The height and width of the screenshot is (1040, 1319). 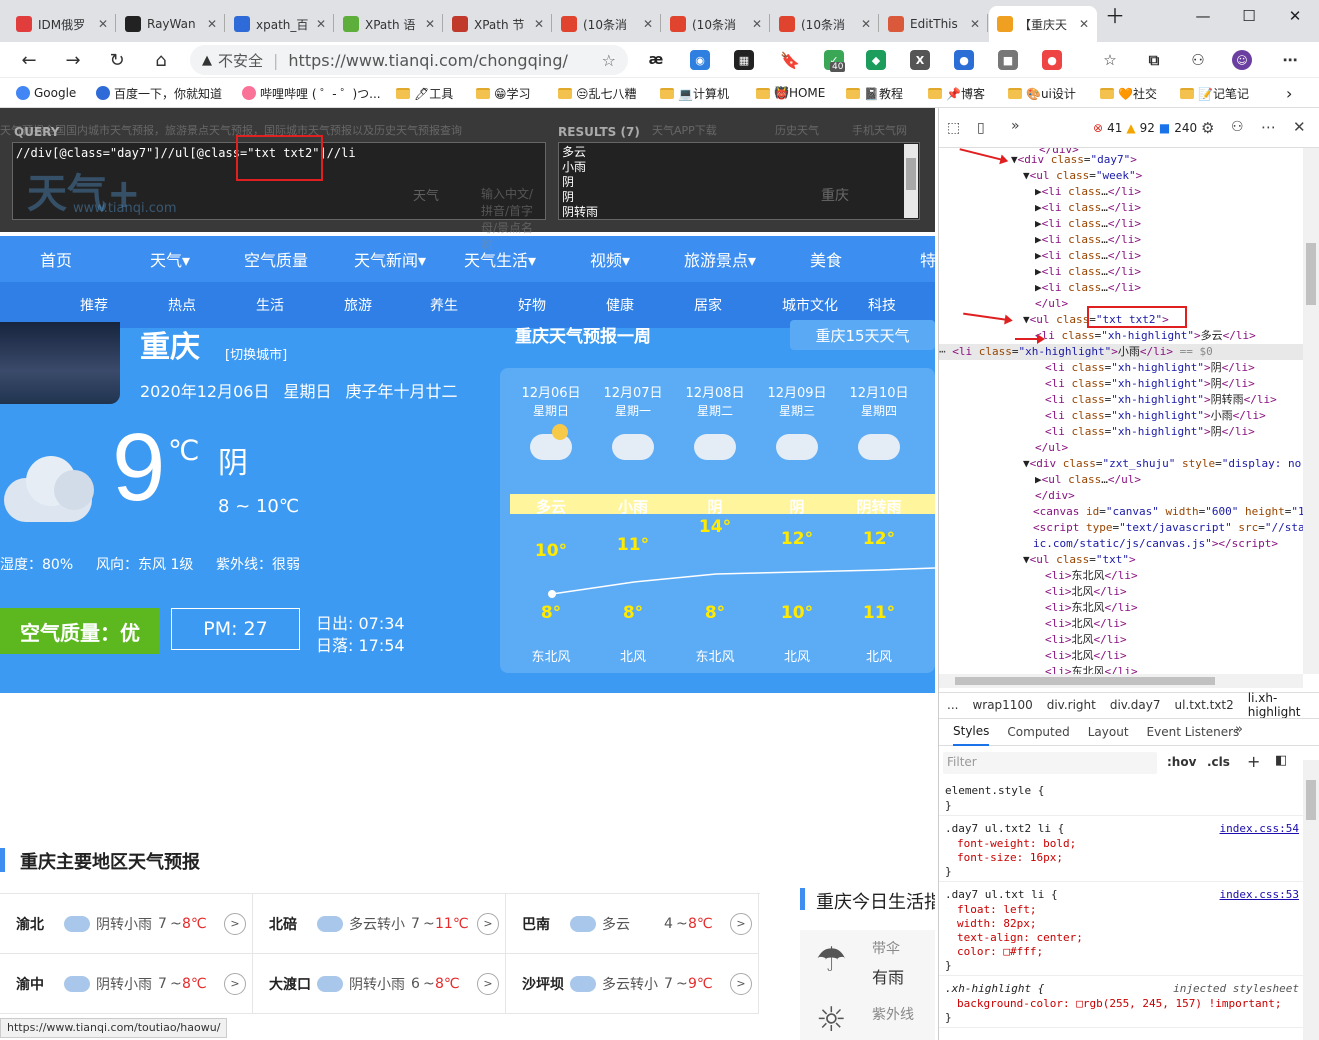 What do you see at coordinates (29, 60) in the screenshot?
I see `back-icon: ←` at bounding box center [29, 60].